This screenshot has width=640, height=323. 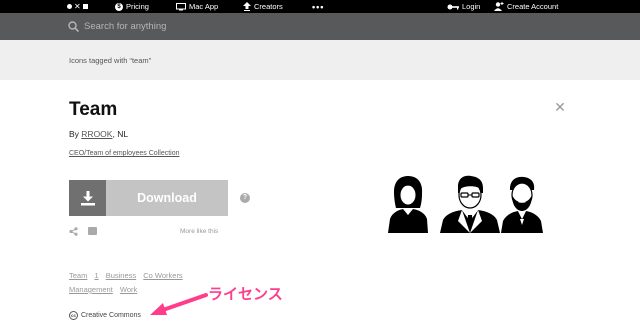 What do you see at coordinates (73, 26) in the screenshot?
I see `search-icon` at bounding box center [73, 26].